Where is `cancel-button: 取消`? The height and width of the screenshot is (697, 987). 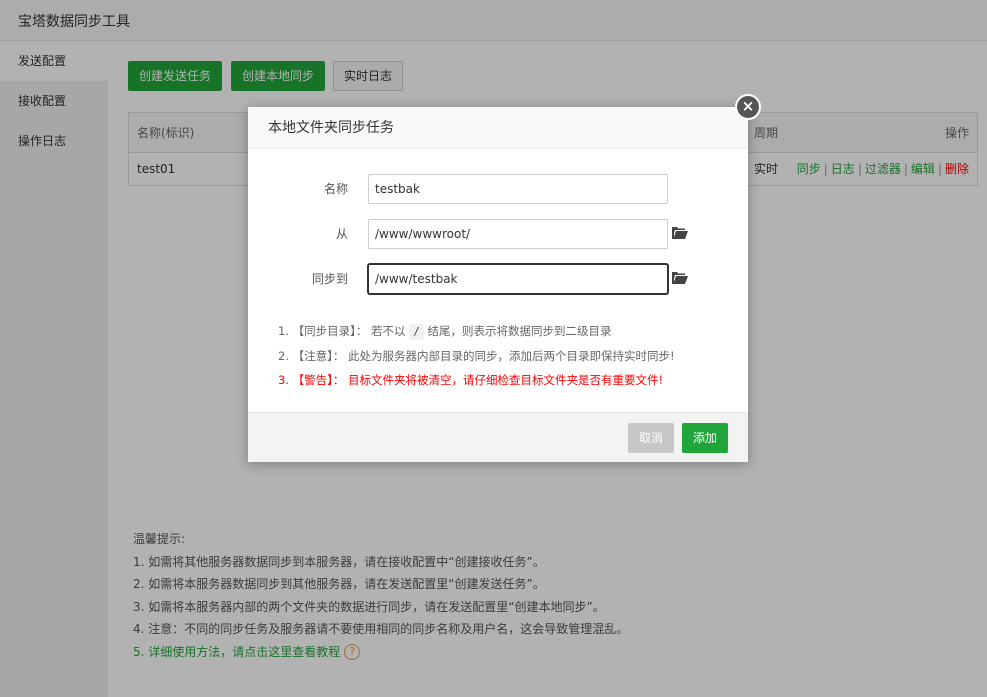 cancel-button: 取消 is located at coordinates (650, 438).